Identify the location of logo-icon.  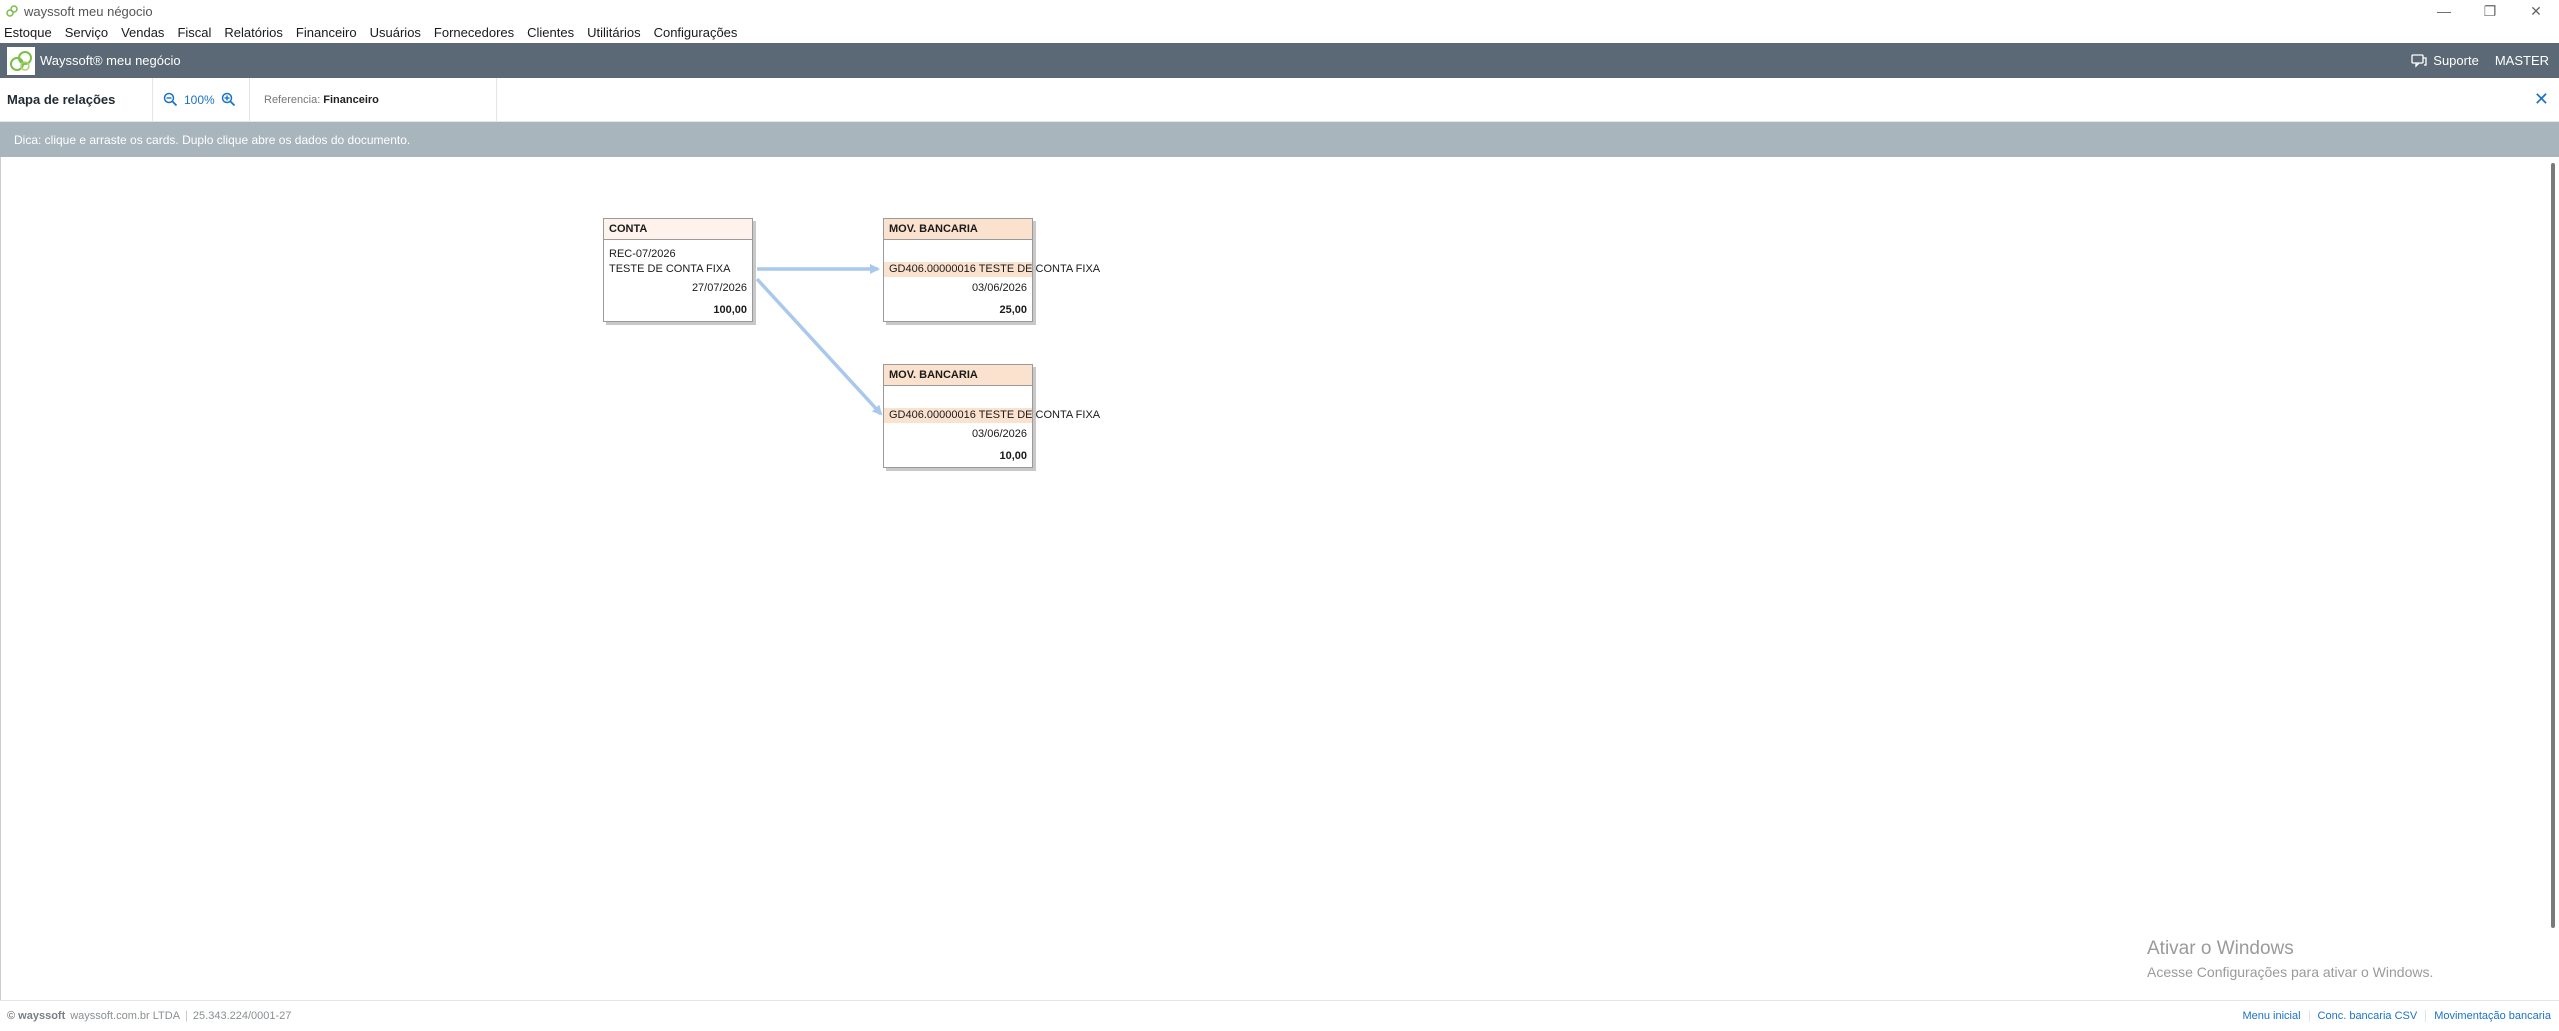
(21, 60).